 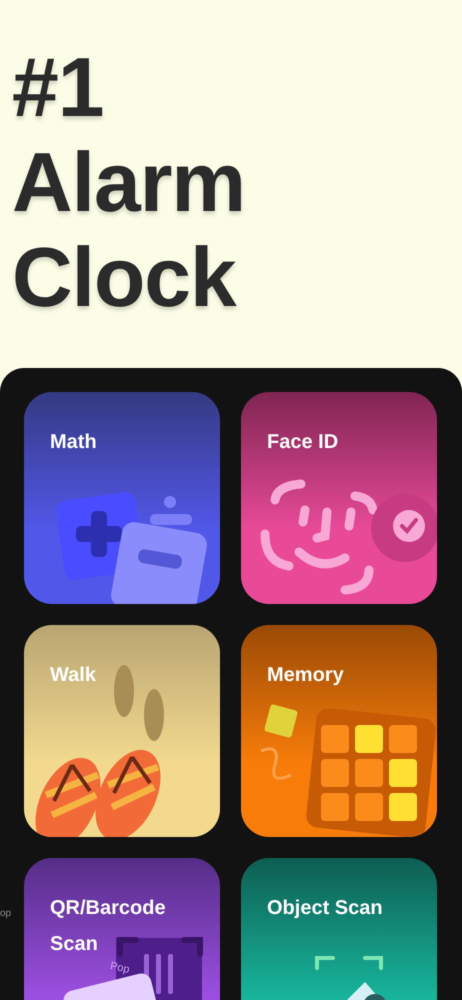 I want to click on card-title: Math, so click(x=73, y=442).